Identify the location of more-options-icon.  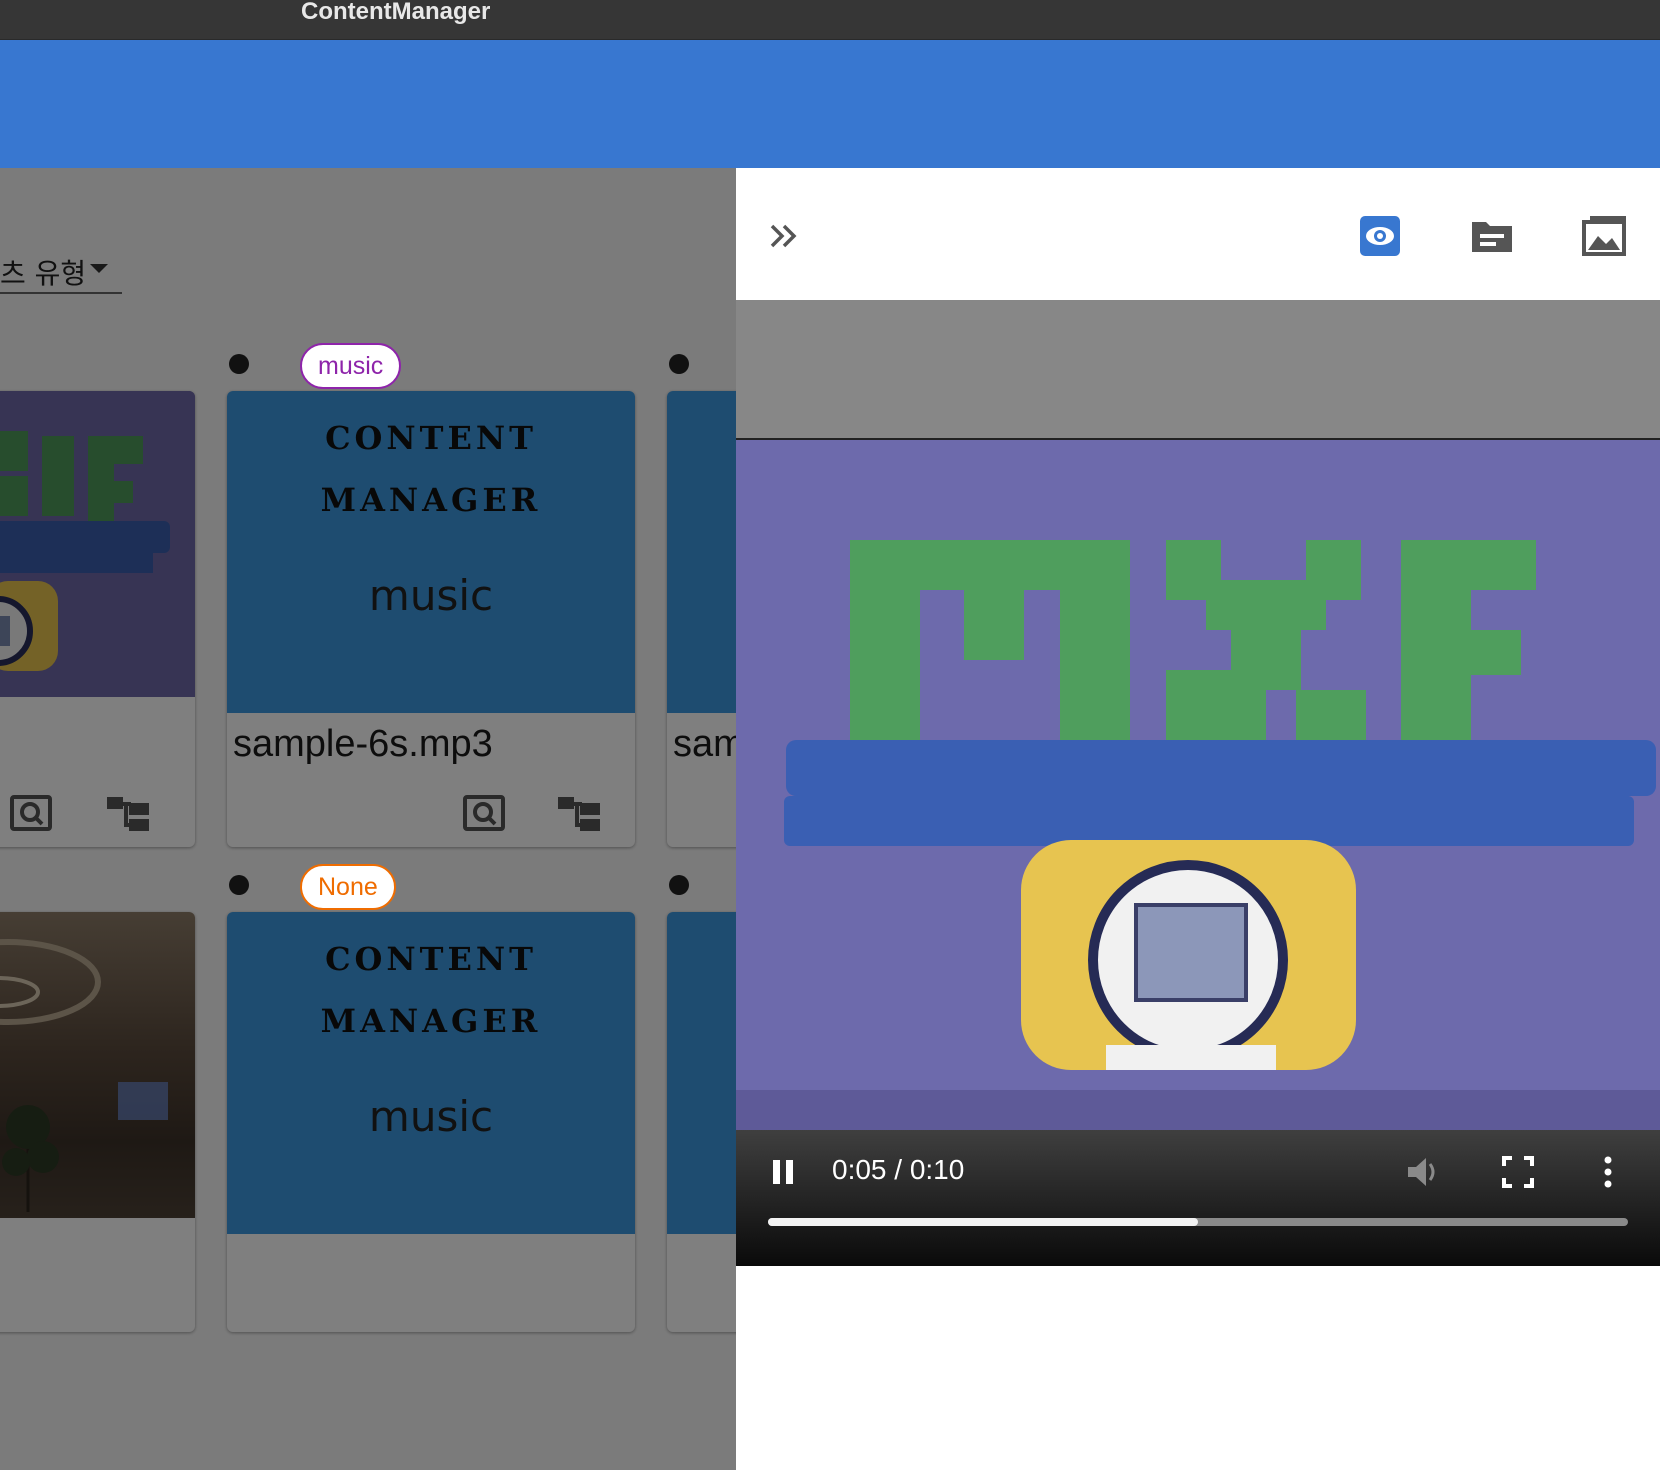
(1608, 1172).